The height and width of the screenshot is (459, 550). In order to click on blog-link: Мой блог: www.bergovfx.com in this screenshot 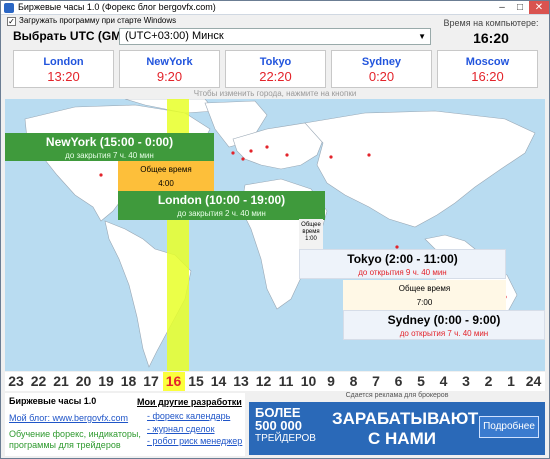, I will do `click(68, 418)`.